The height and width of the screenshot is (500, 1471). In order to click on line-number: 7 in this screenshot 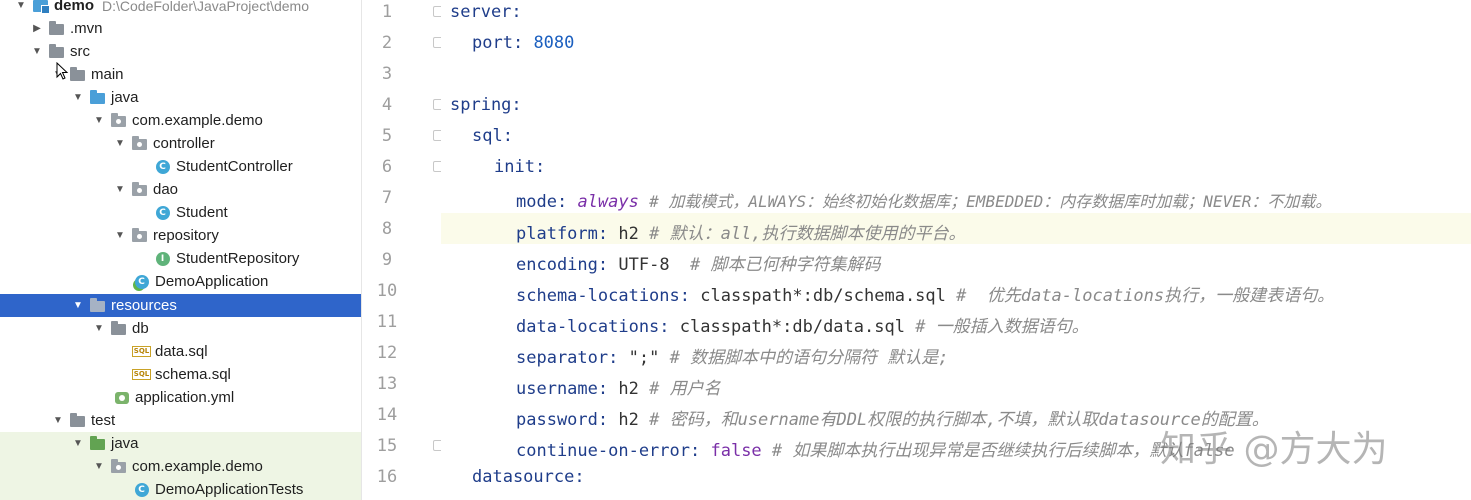, I will do `click(387, 198)`.